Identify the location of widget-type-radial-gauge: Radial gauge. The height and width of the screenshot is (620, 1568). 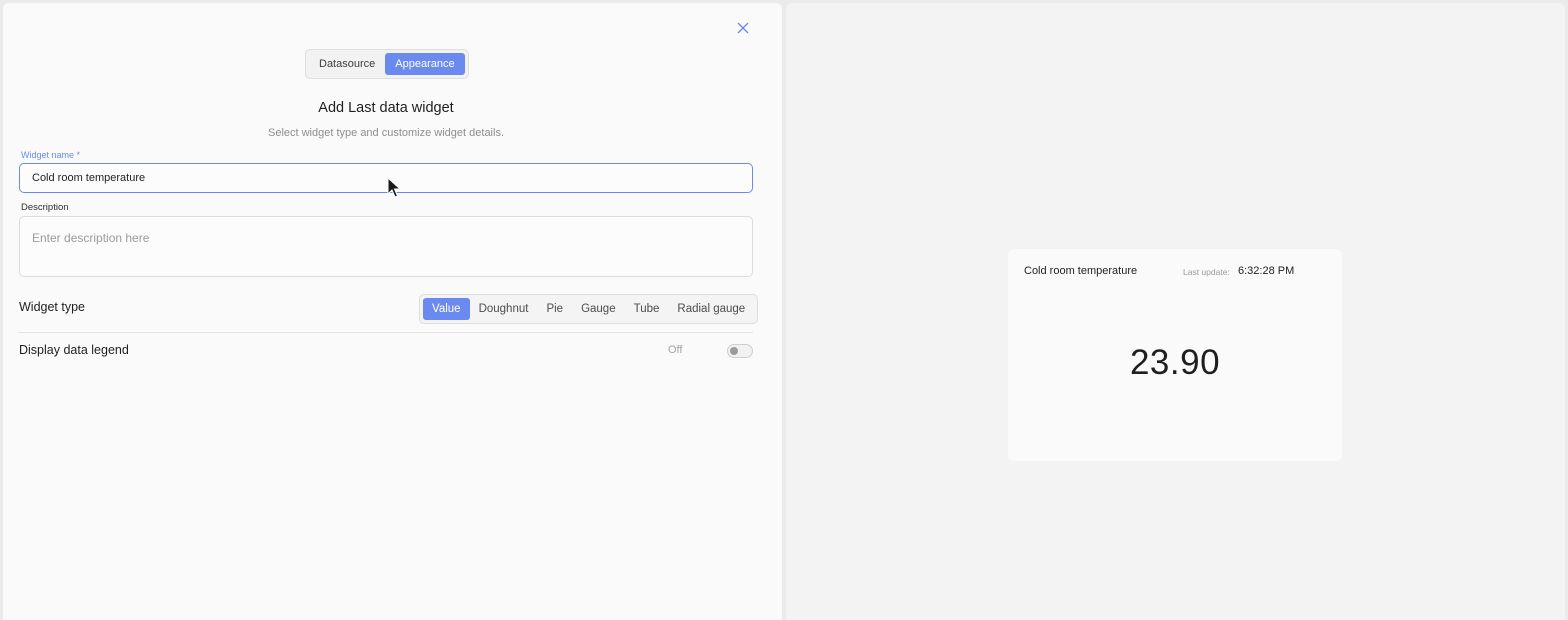
(711, 309).